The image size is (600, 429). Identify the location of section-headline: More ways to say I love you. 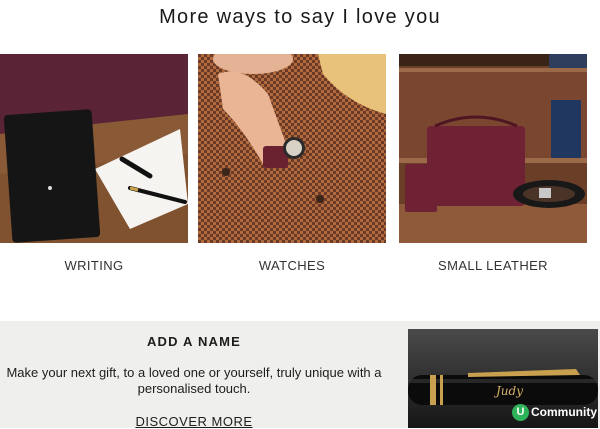
(300, 17).